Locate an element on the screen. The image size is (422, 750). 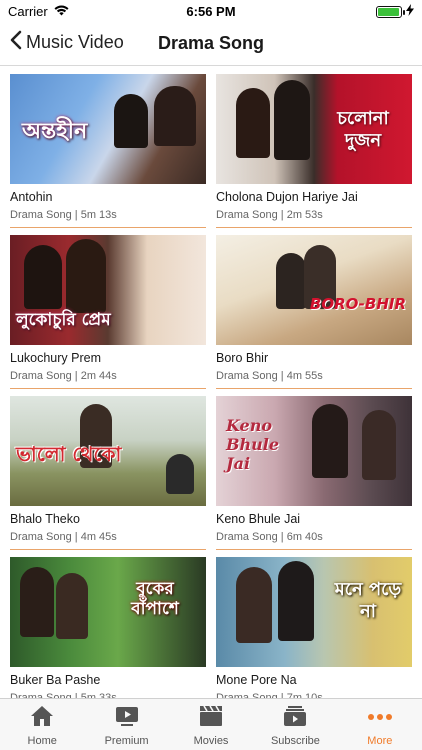
home-icon is located at coordinates (42, 720).